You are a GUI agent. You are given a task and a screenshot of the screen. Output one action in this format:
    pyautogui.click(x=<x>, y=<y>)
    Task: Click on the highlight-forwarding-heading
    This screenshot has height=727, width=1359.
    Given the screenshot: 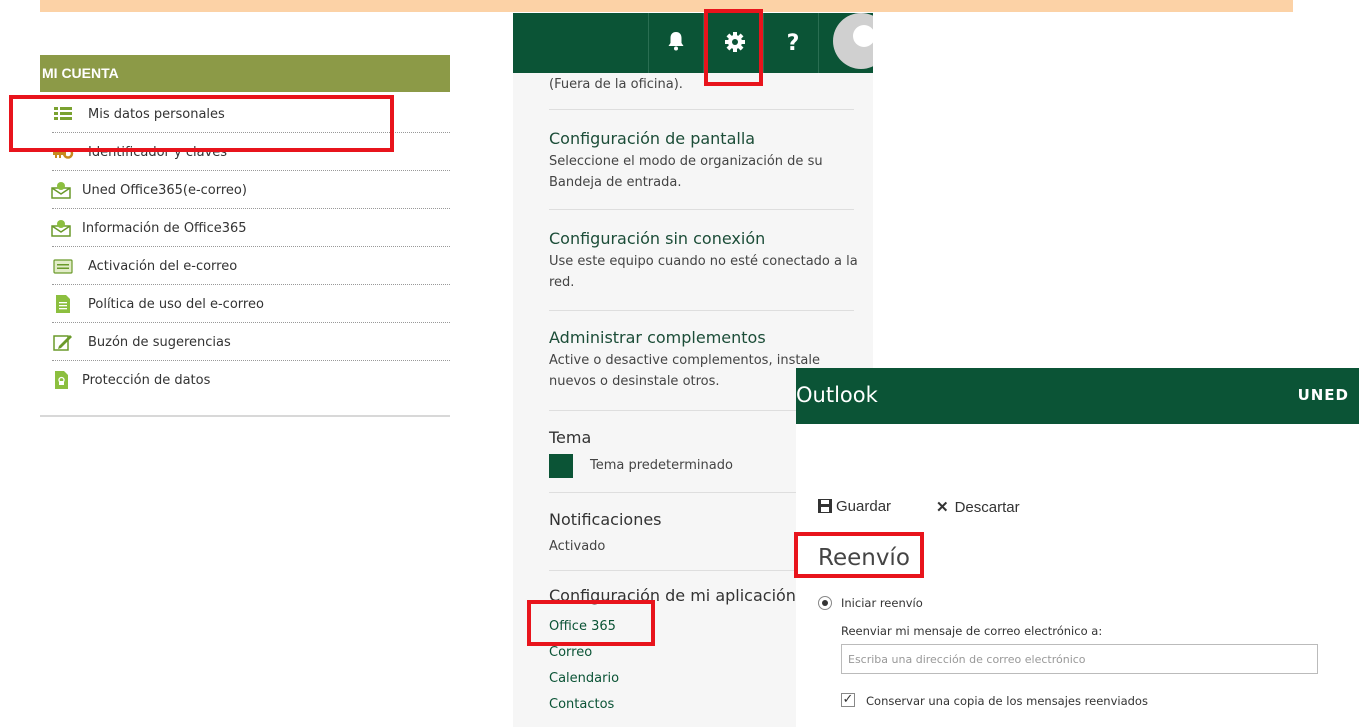 What is the action you would take?
    pyautogui.click(x=859, y=555)
    